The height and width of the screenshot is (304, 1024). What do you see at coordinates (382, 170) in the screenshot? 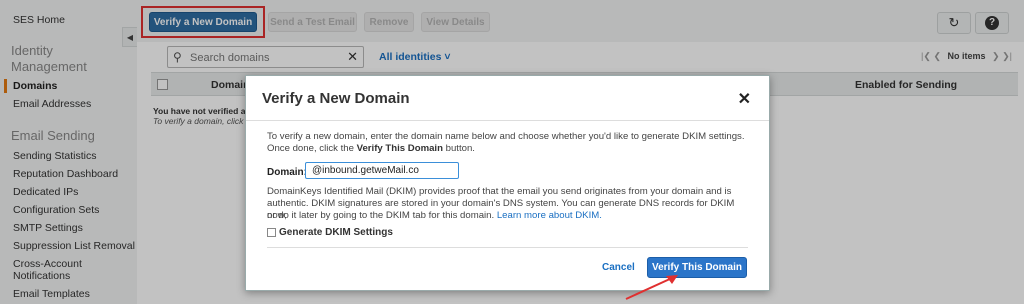
I see `domain-input` at bounding box center [382, 170].